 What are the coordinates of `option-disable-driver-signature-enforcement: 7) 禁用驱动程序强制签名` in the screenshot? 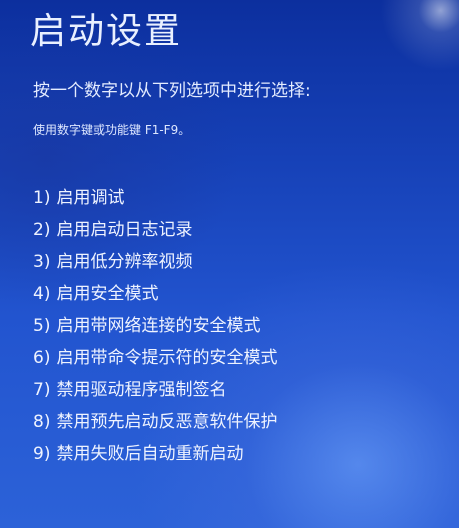 It's located at (155, 390).